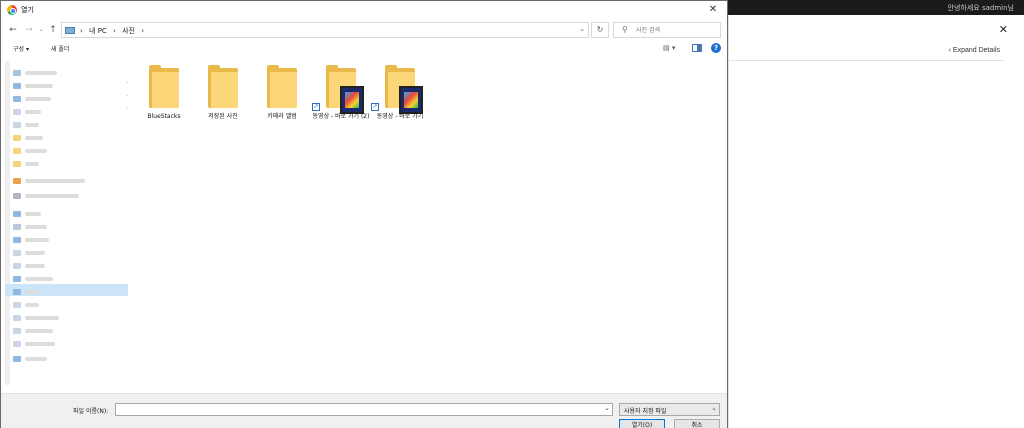  What do you see at coordinates (325, 30) in the screenshot?
I see `address-bar: › 내 PC › 사진 › ⌄` at bounding box center [325, 30].